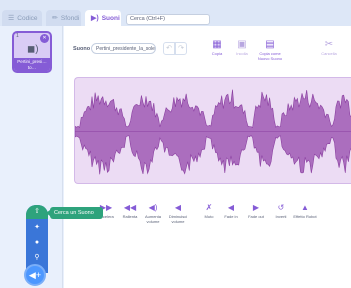 This screenshot has width=351, height=288. I want to click on microphone-icon: ●, so click(37, 242).